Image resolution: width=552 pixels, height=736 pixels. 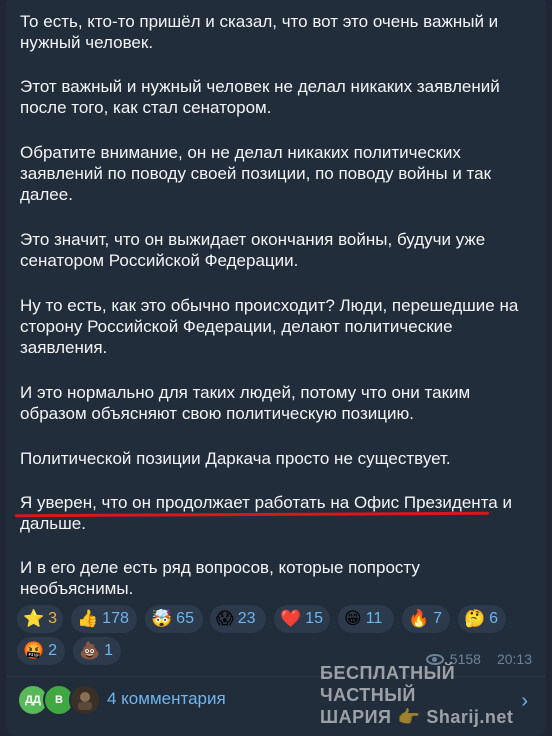 I want to click on reaction-thumbs-up: 👍 178, so click(x=104, y=619).